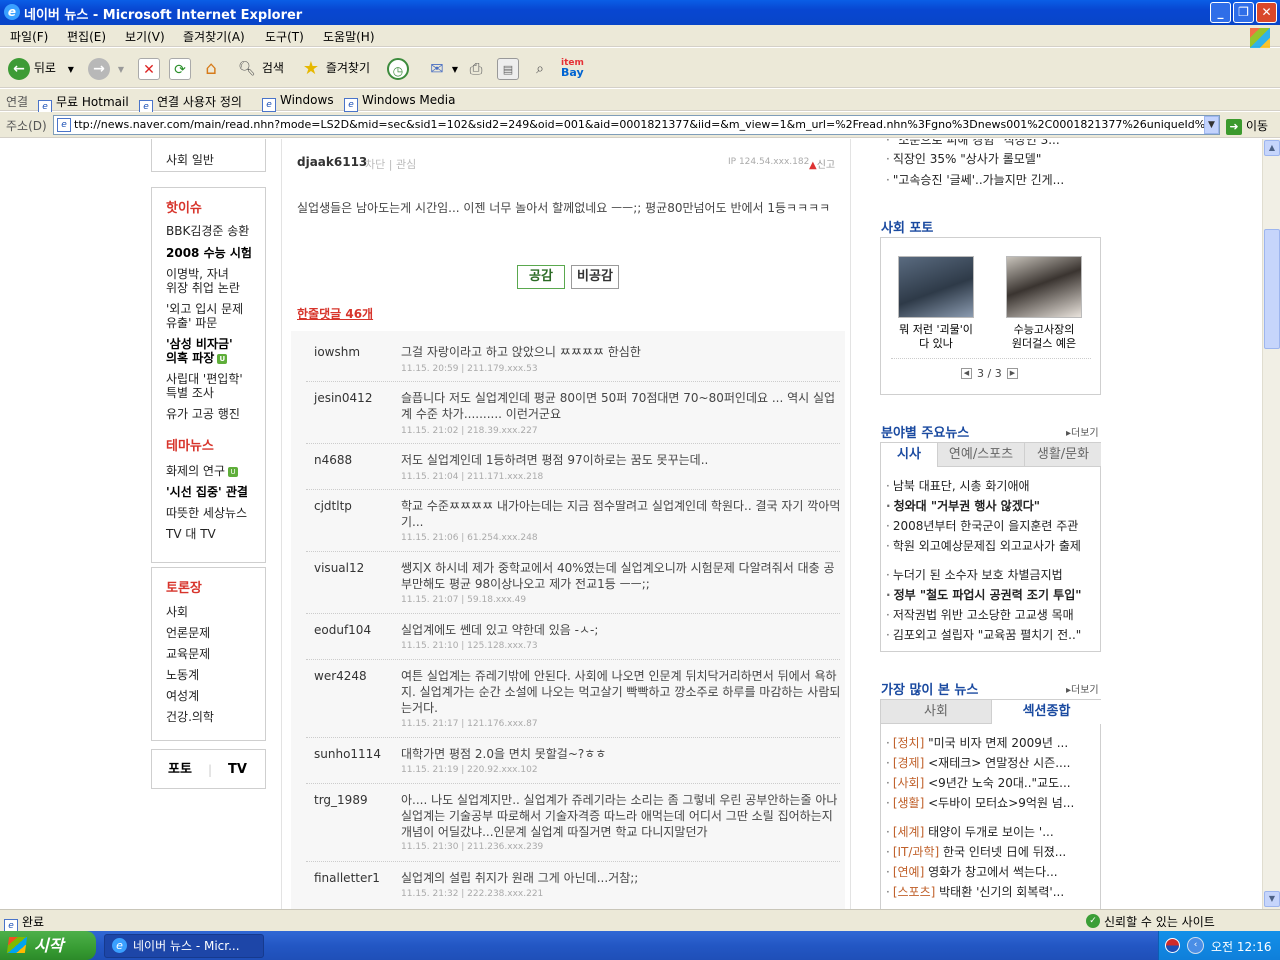 This screenshot has width=1280, height=960. Describe the element at coordinates (203, 414) in the screenshot. I see `hot-issue-item: 유가 고공 행진` at that location.